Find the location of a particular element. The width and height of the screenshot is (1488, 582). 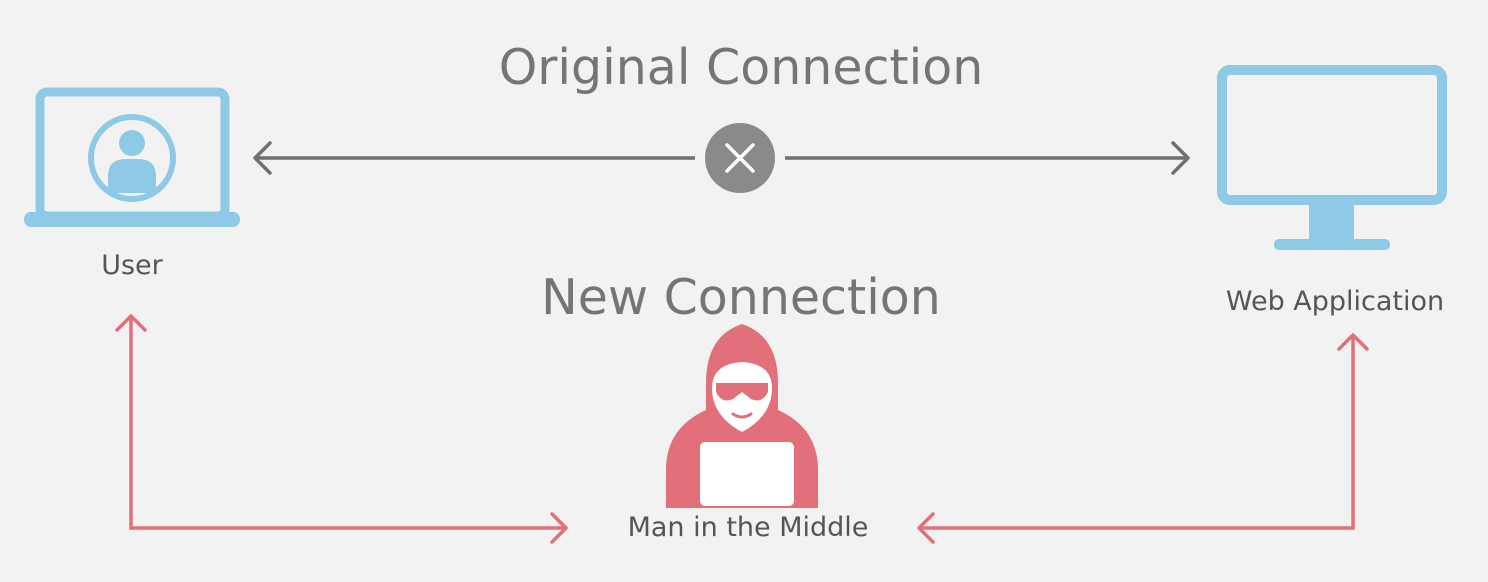

x-circle-icon is located at coordinates (740, 158).